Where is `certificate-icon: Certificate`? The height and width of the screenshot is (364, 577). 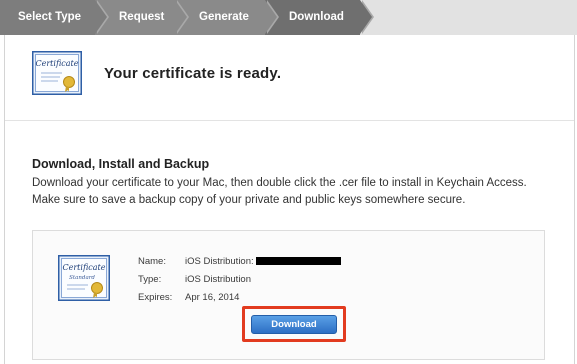
certificate-icon: Certificate is located at coordinates (57, 73).